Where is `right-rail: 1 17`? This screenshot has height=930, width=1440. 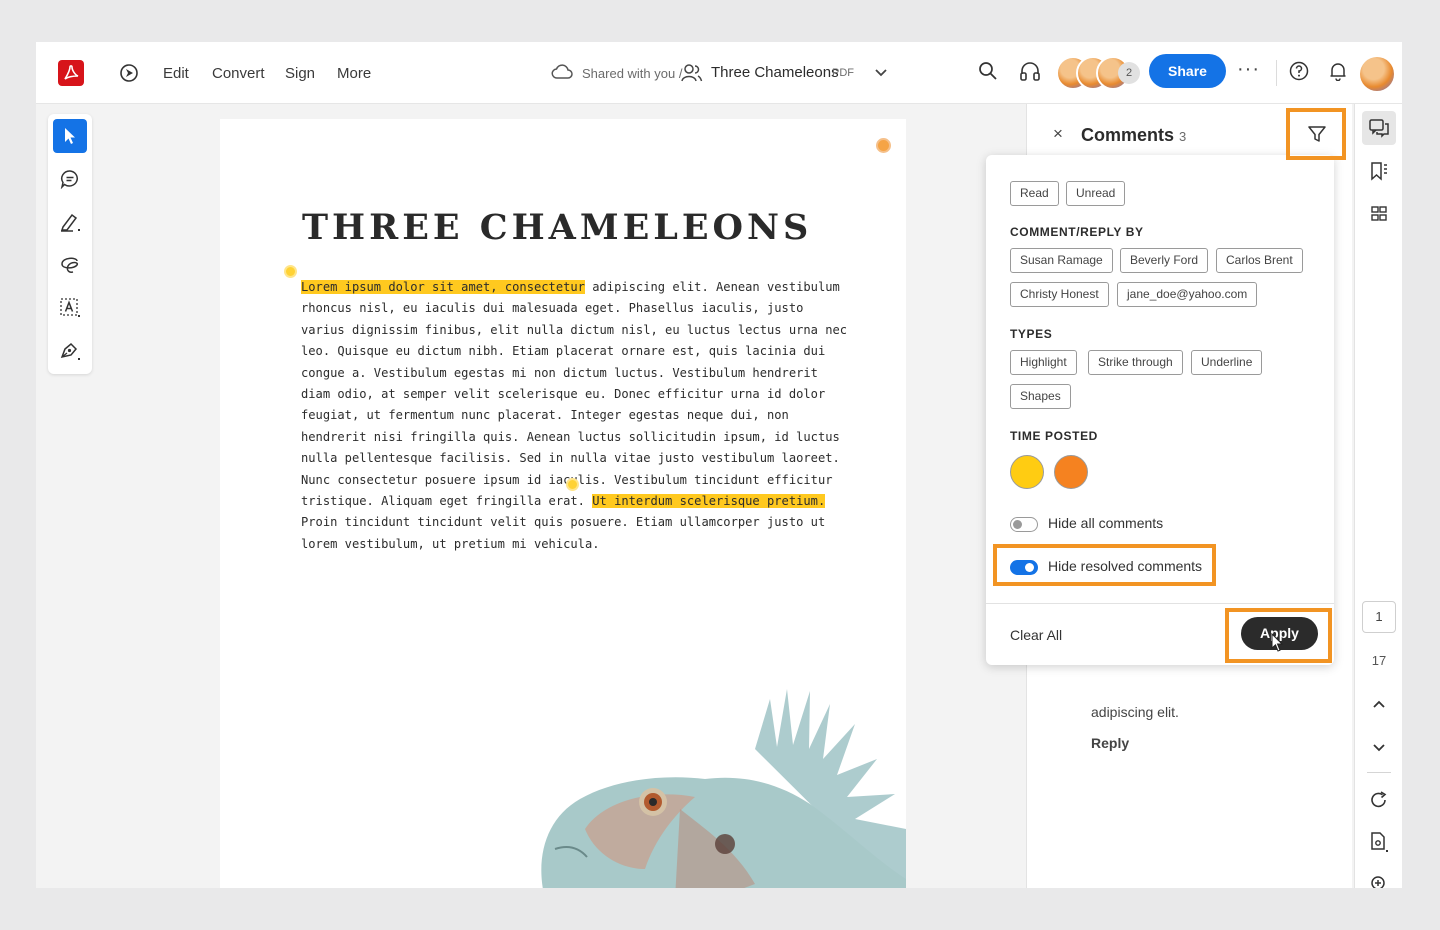 right-rail: 1 17 is located at coordinates (1378, 496).